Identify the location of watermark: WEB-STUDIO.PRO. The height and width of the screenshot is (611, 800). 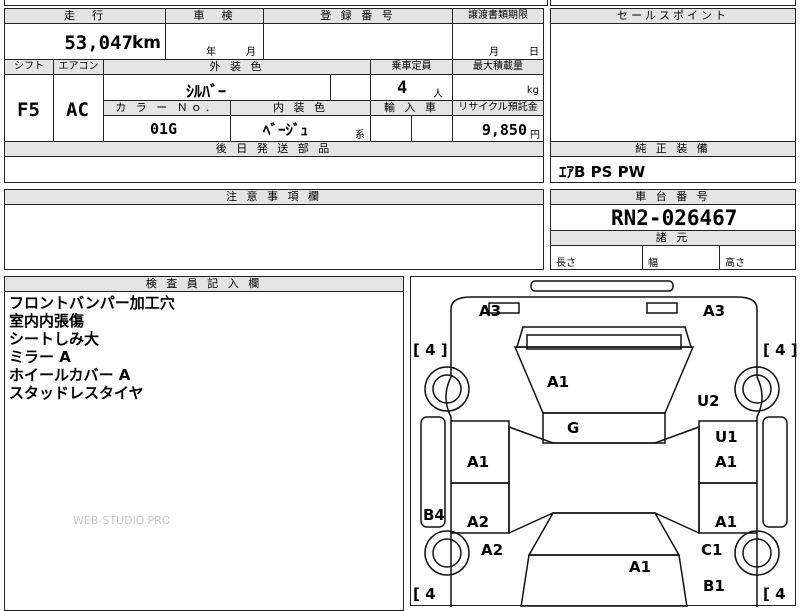
(122, 520).